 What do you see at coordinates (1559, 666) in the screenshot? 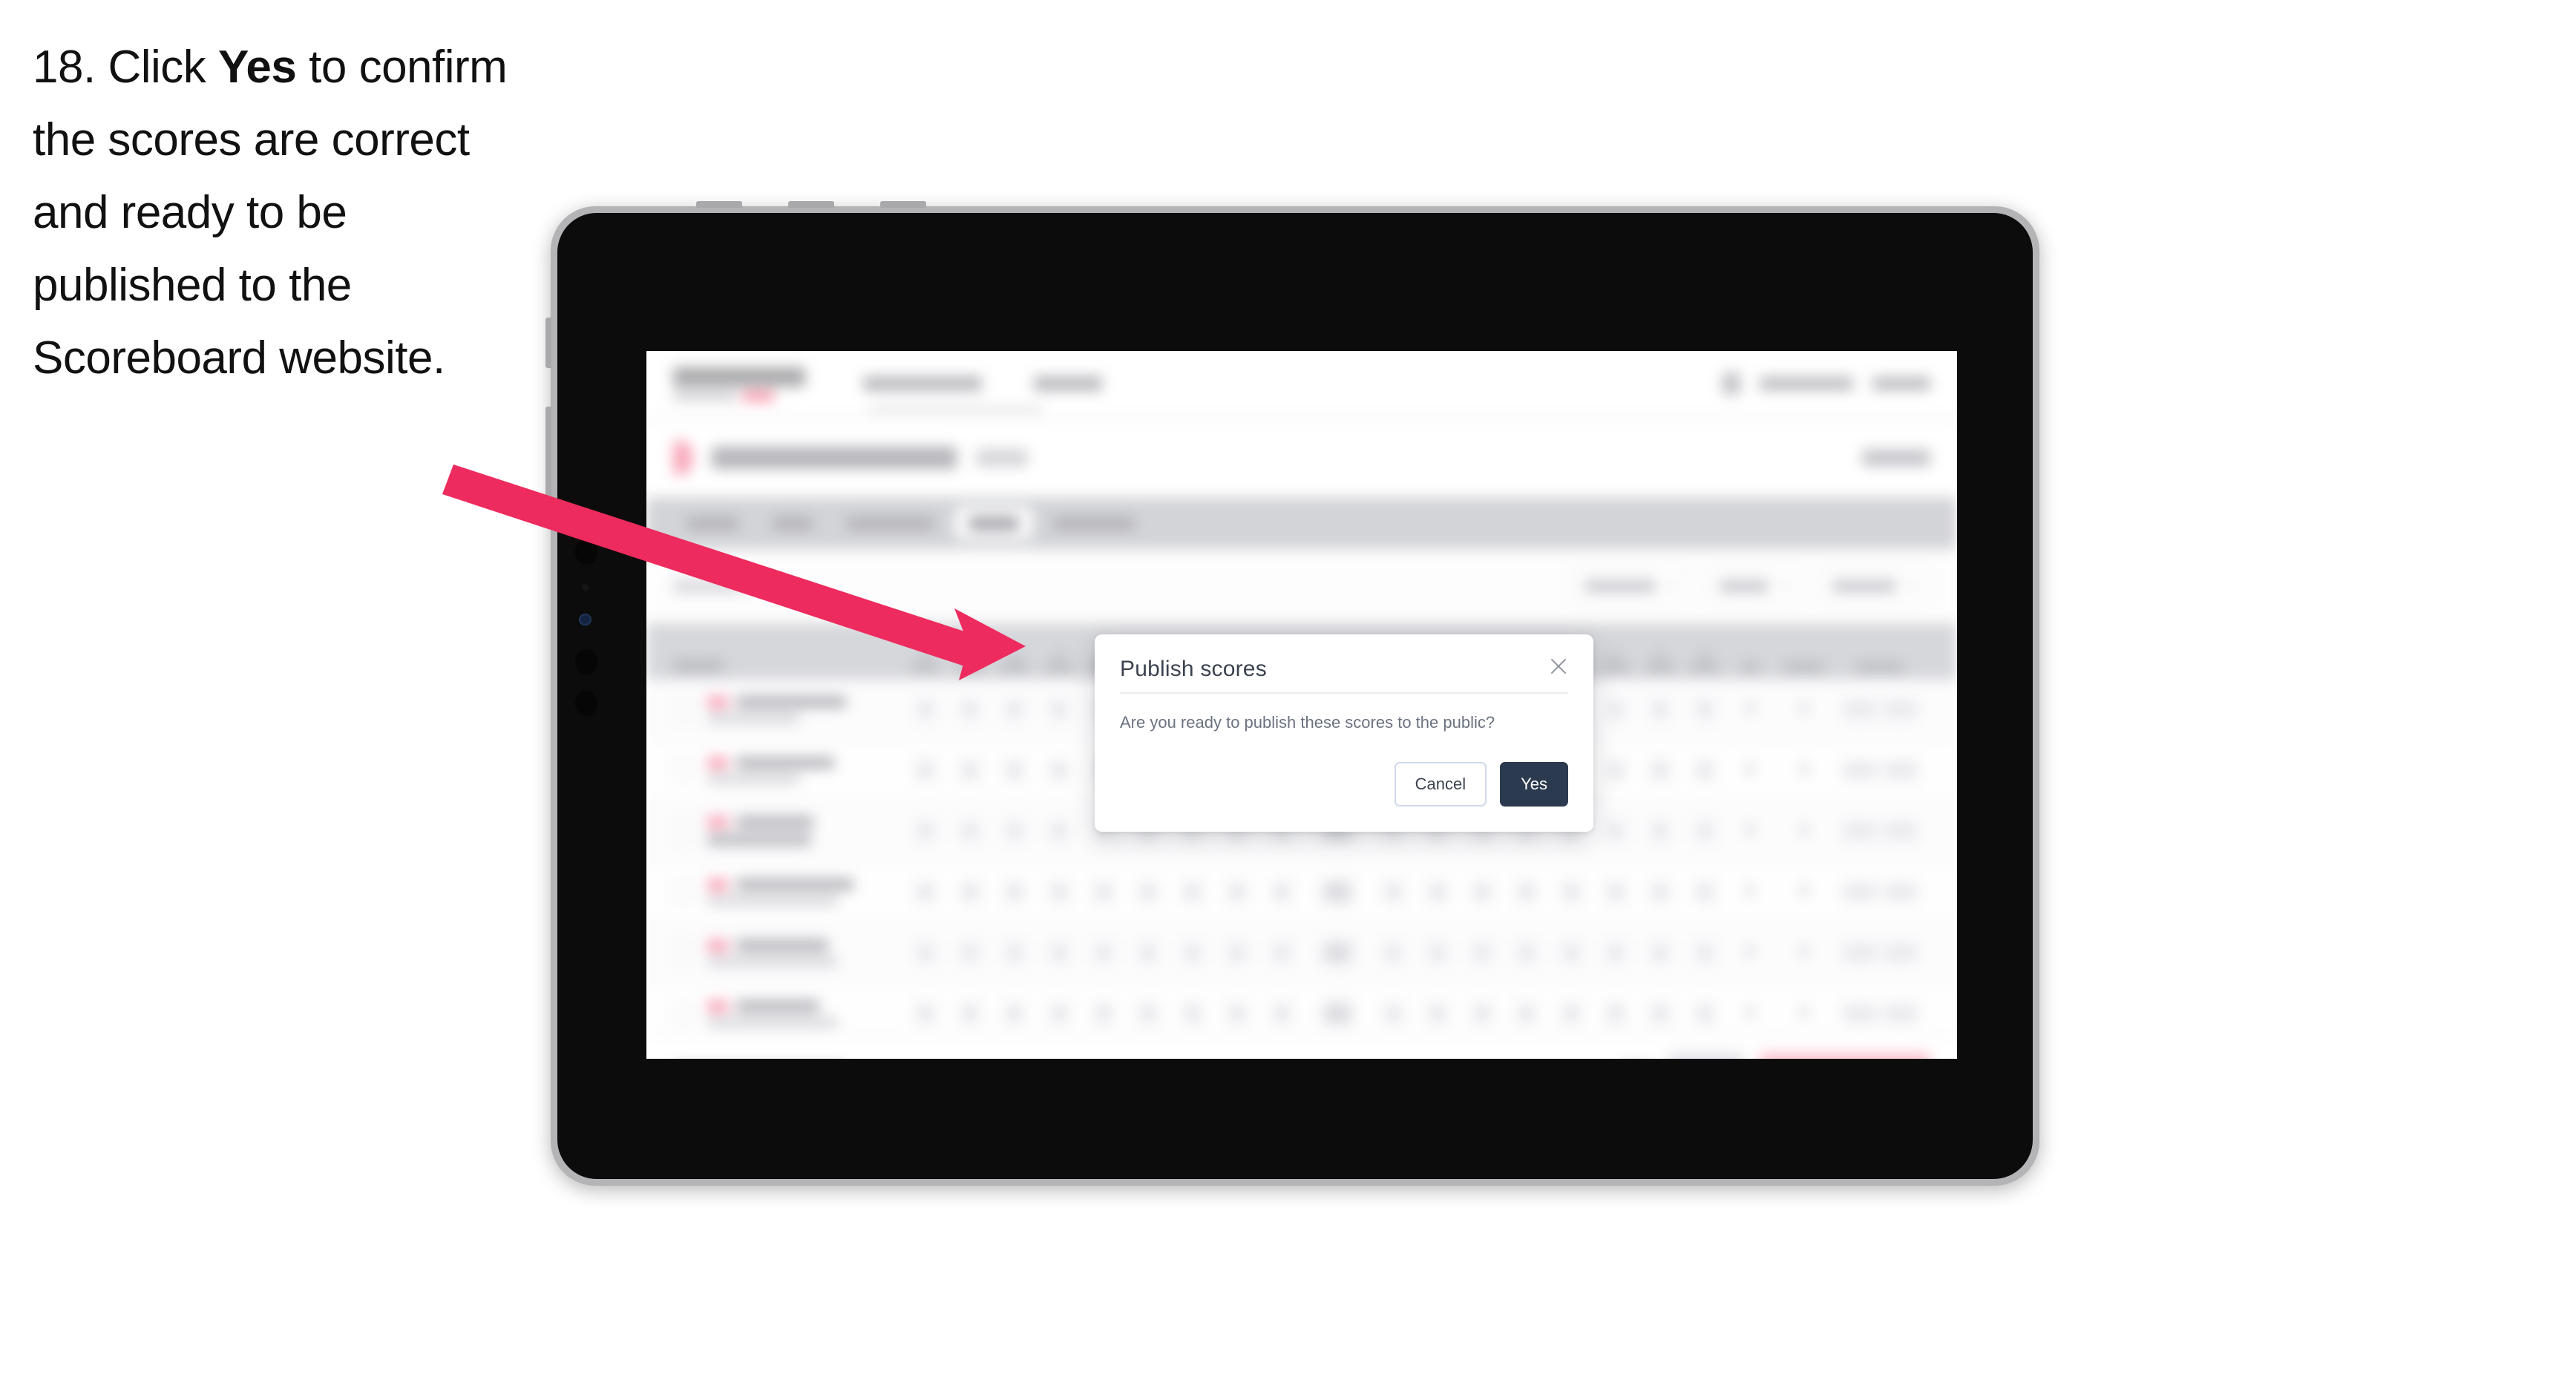
I see `close-icon` at bounding box center [1559, 666].